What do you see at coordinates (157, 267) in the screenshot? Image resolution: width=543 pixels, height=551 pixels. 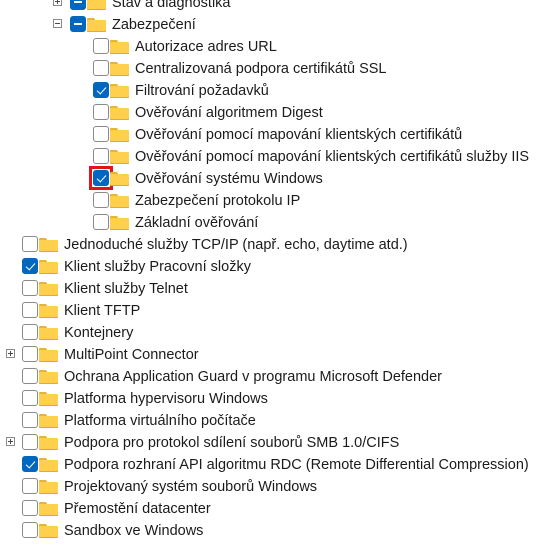 I see `feature-label: Klient služby Pracovní složky` at bounding box center [157, 267].